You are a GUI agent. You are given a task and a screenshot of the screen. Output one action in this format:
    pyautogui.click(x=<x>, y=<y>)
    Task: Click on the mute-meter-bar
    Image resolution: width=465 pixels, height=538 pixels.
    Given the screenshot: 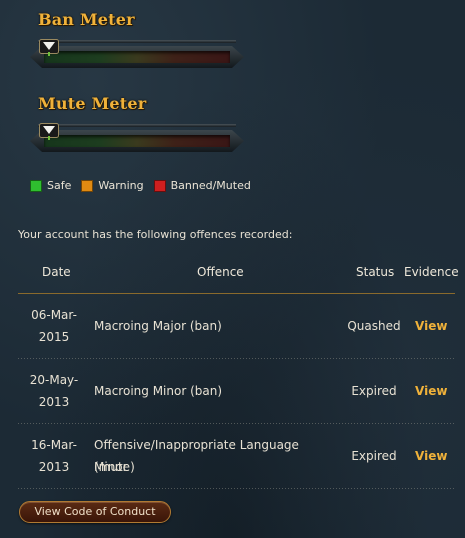 What is the action you would take?
    pyautogui.click(x=137, y=141)
    